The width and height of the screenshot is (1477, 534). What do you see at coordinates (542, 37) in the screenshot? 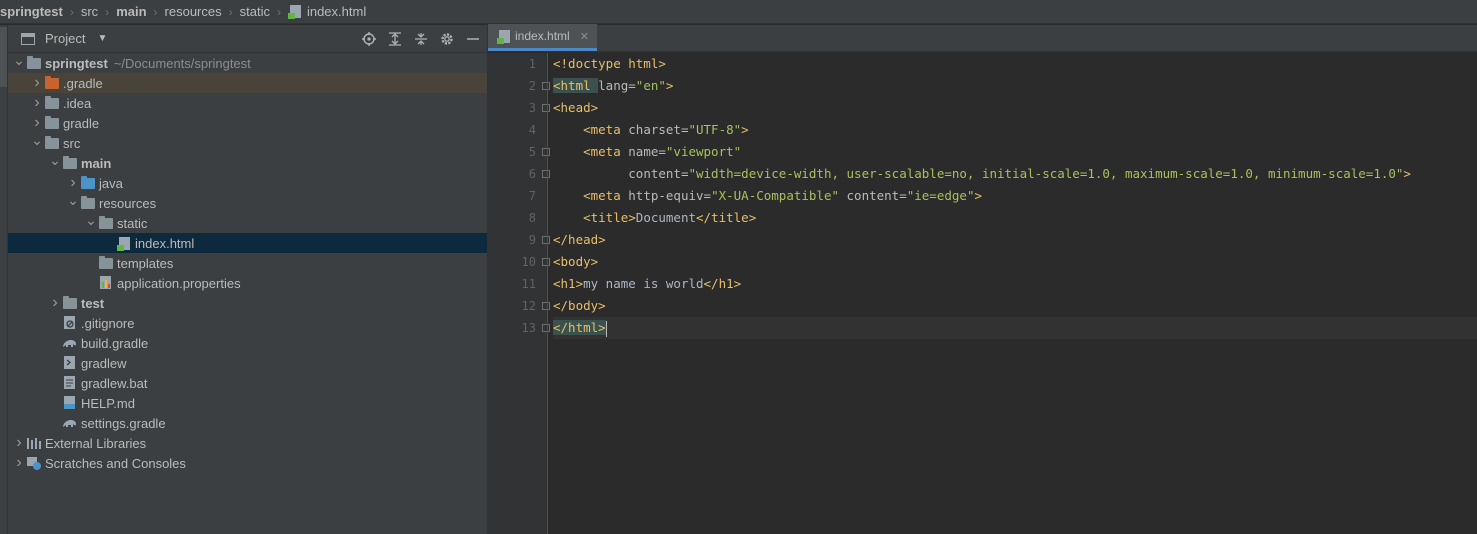
I see `tab-index-html: index.html ✕` at bounding box center [542, 37].